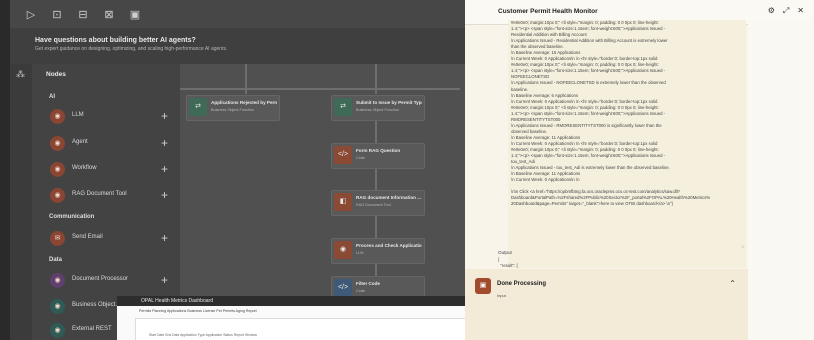 This screenshot has height=340, width=814. Describe the element at coordinates (320, 89) in the screenshot. I see `connector-line` at that location.